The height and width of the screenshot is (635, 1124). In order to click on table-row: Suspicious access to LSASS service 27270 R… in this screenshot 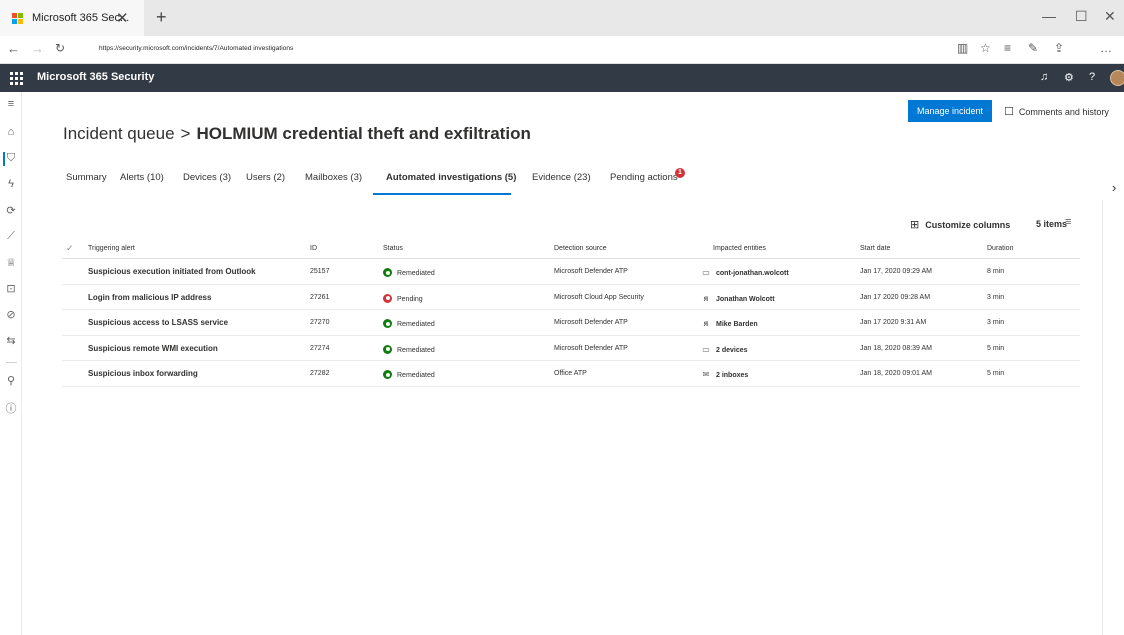, I will do `click(571, 323)`.